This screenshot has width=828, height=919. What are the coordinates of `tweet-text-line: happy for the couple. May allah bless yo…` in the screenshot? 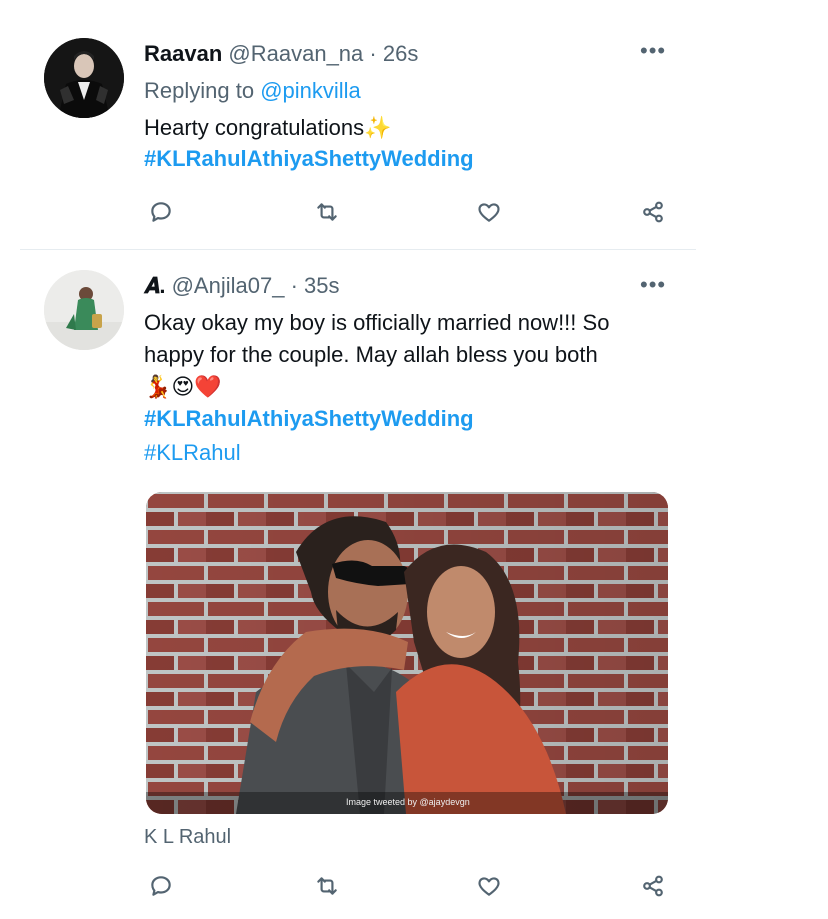 It's located at (371, 354).